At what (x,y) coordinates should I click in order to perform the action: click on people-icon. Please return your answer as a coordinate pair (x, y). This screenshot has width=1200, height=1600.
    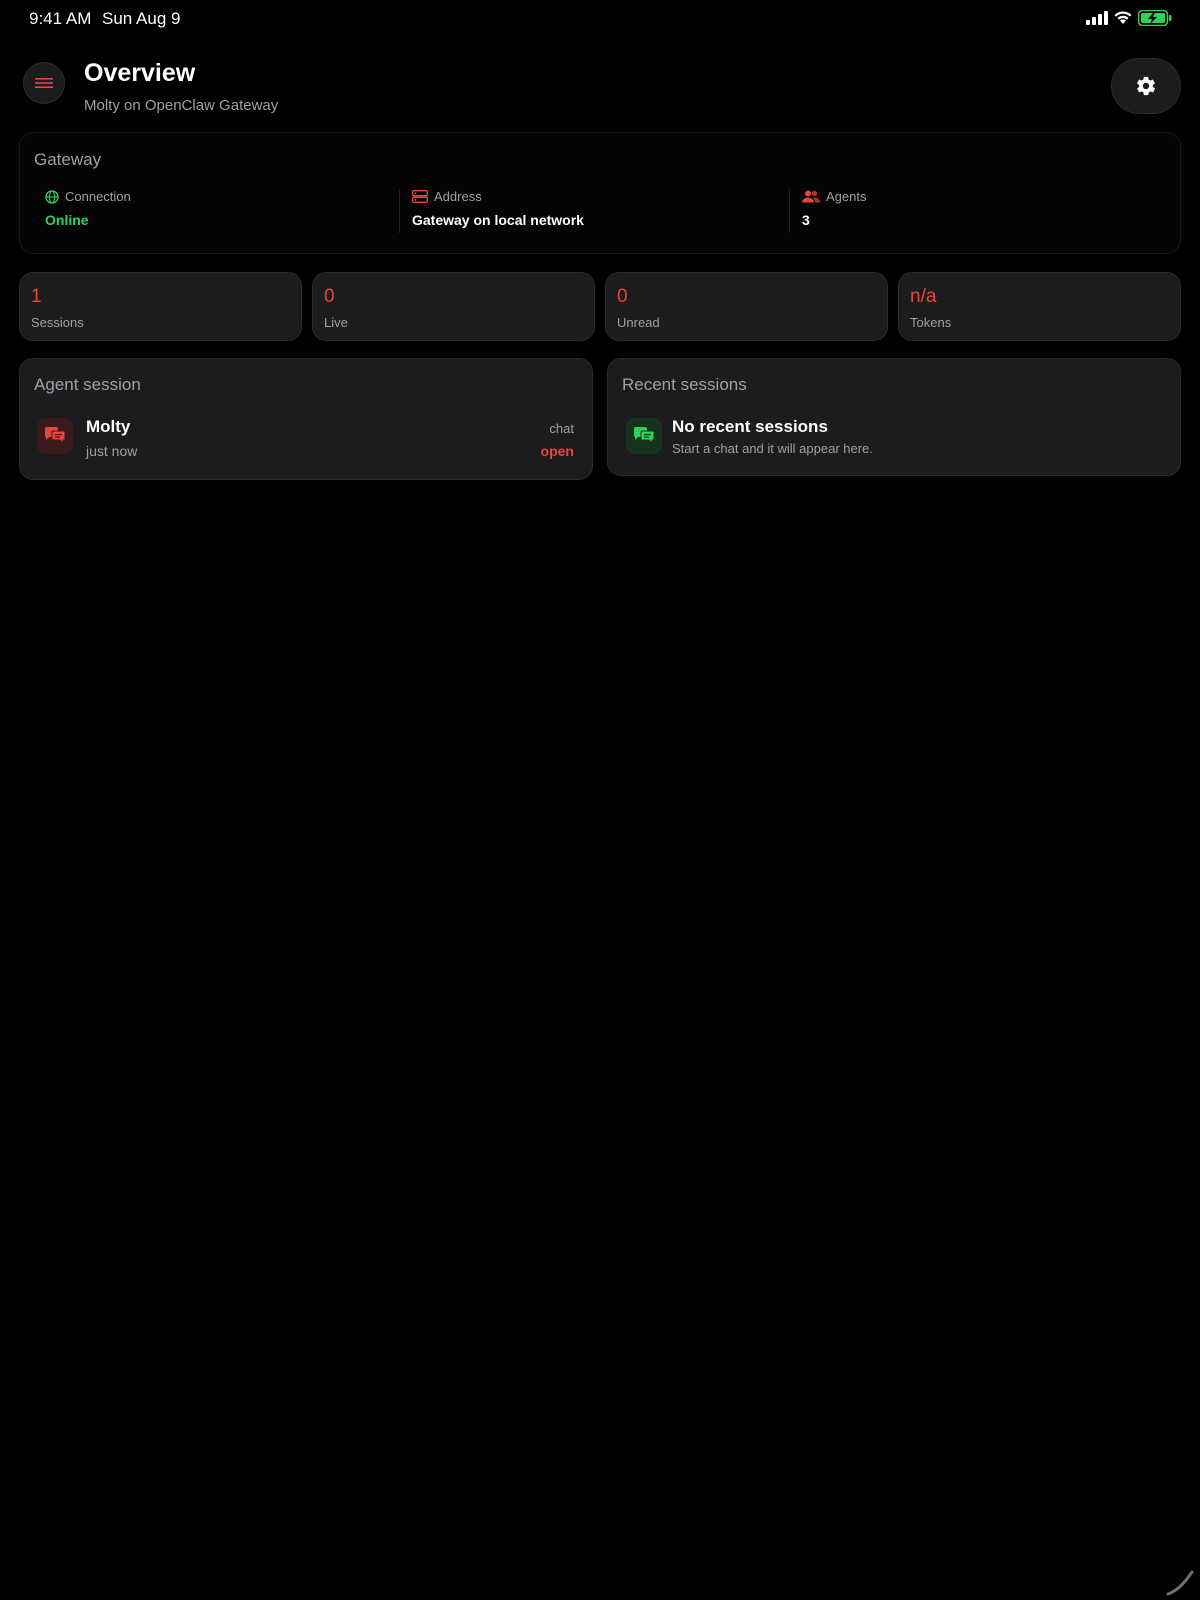
    Looking at the image, I should click on (811, 196).